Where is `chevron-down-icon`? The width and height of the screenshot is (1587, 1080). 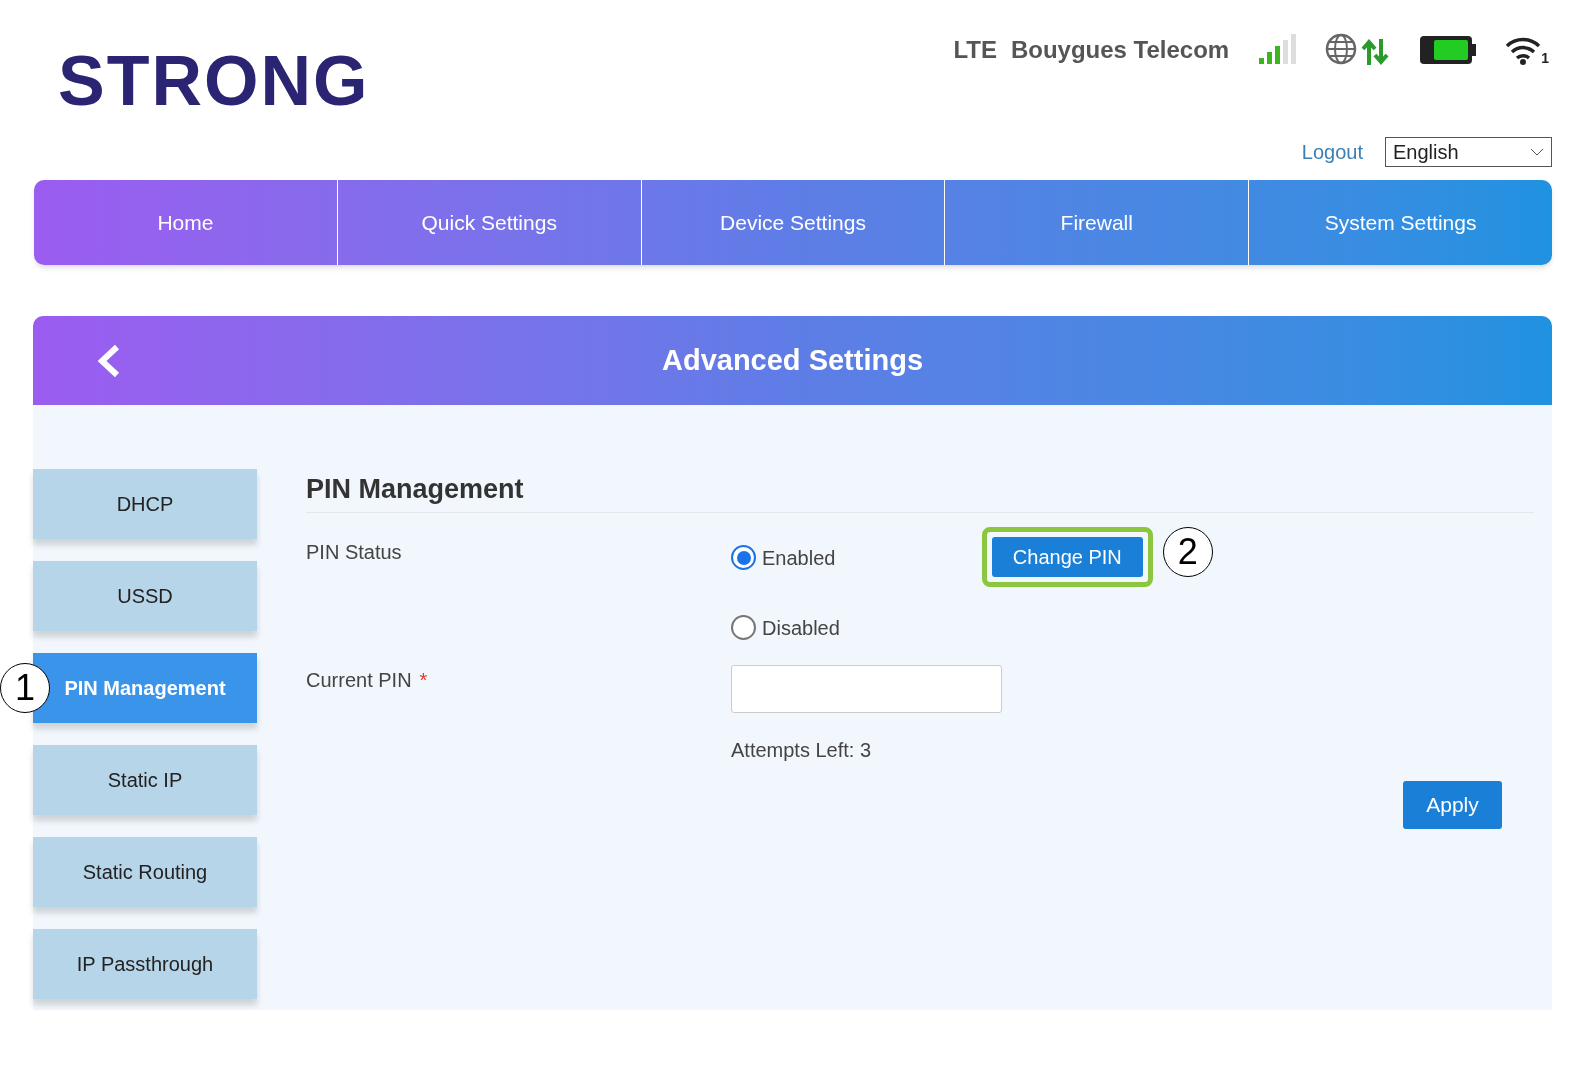
chevron-down-icon is located at coordinates (1537, 152).